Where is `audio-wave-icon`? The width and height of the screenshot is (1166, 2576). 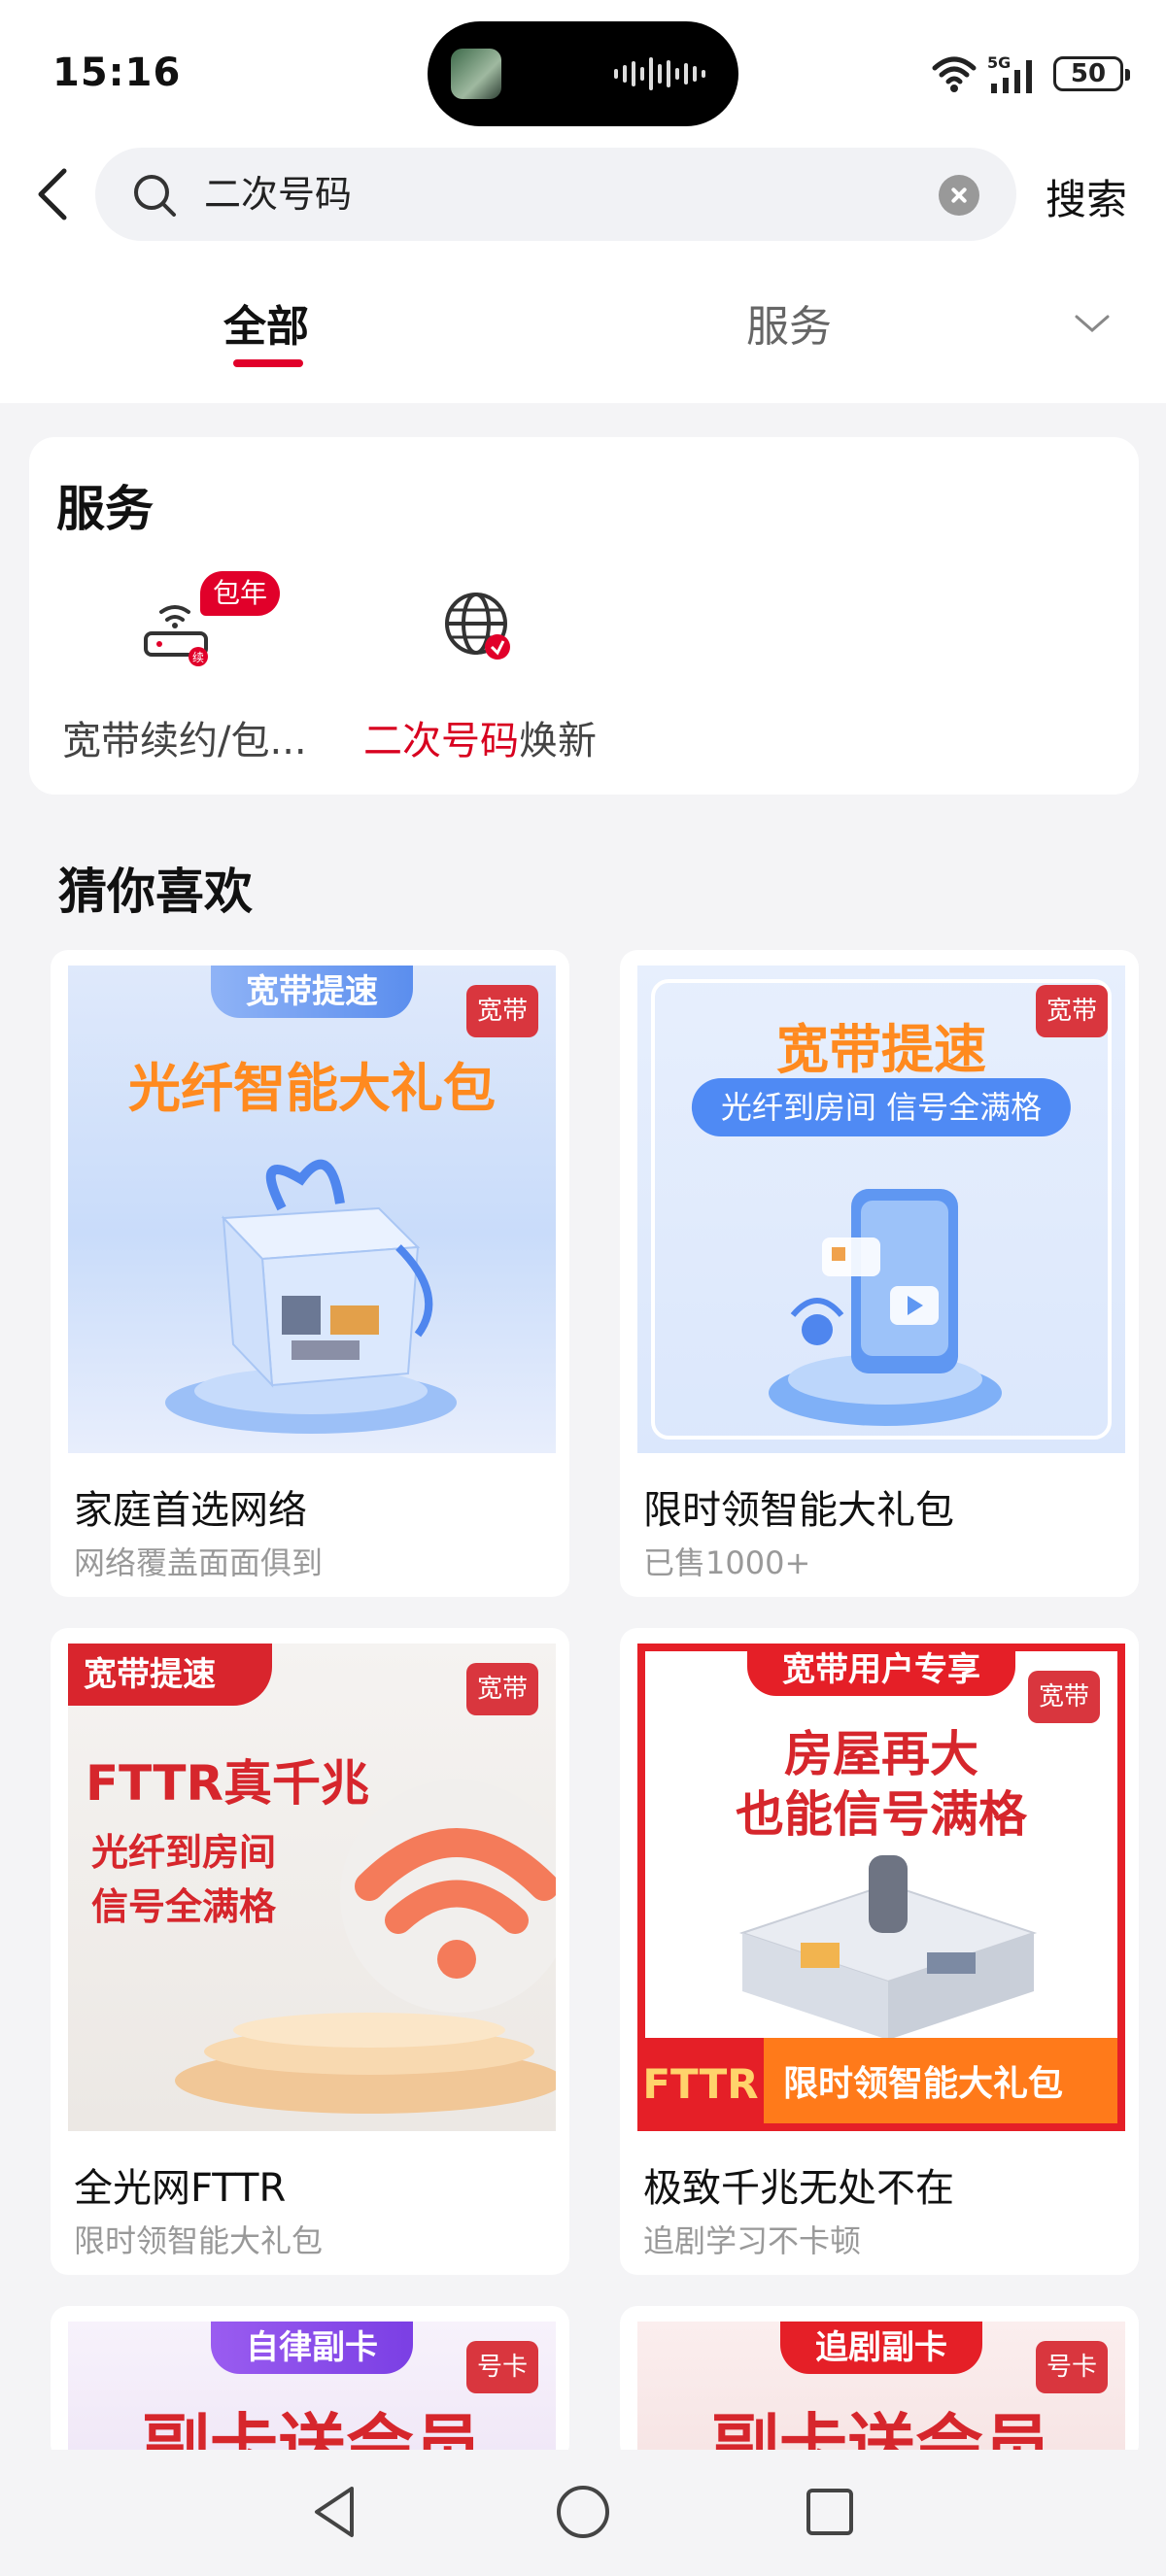 audio-wave-icon is located at coordinates (659, 73).